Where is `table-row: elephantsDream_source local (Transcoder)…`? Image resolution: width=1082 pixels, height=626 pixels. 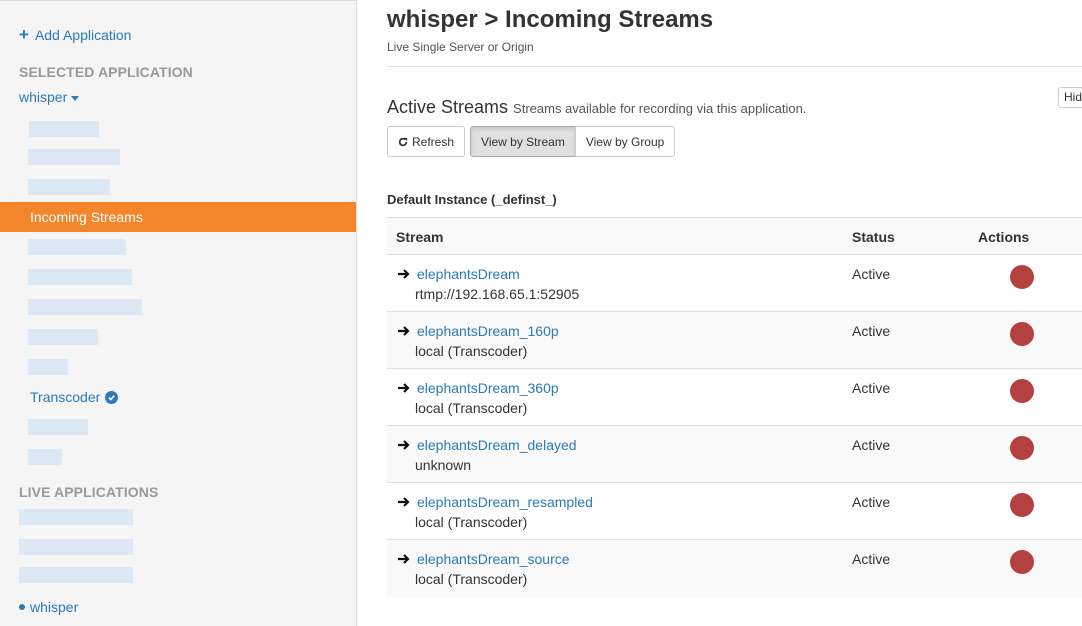 table-row: elephantsDream_source local (Transcoder)… is located at coordinates (734, 568).